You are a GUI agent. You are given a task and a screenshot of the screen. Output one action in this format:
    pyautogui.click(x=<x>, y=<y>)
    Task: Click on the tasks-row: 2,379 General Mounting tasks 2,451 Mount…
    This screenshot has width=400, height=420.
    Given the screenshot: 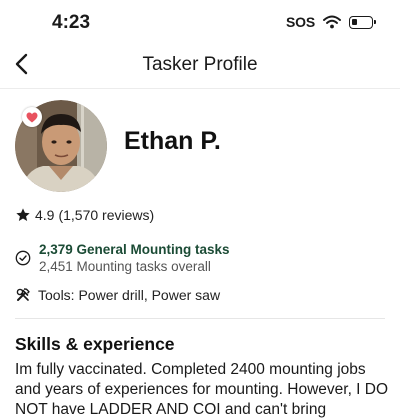 What is the action you would take?
    pyautogui.click(x=122, y=258)
    